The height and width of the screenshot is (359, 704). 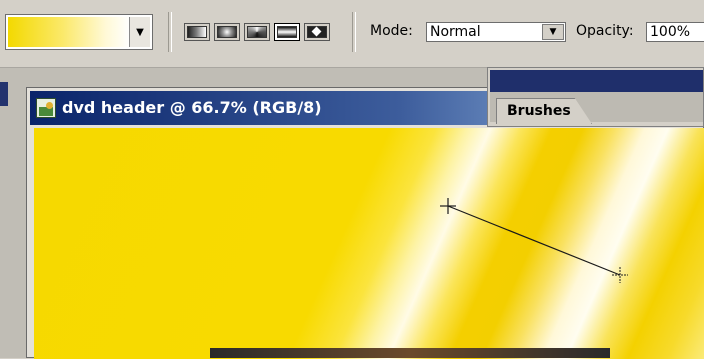 What do you see at coordinates (605, 31) in the screenshot?
I see `opacity-label: Opacity:` at bounding box center [605, 31].